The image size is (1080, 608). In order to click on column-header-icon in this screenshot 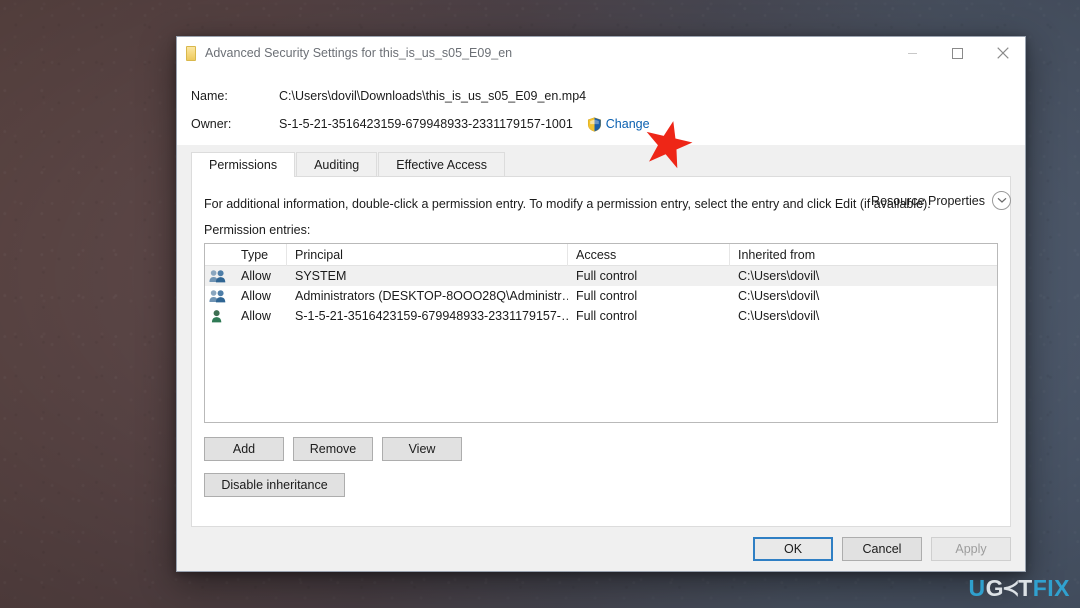, I will do `click(219, 255)`.